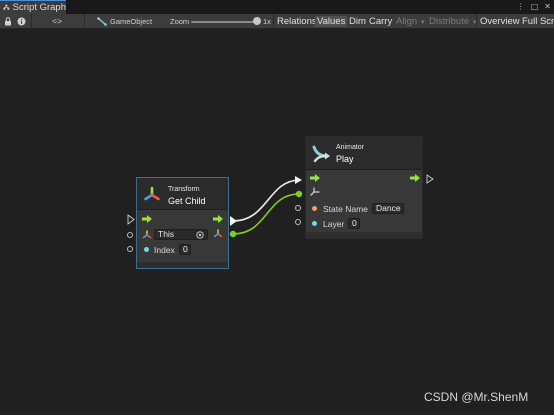 This screenshot has width=554, height=415. What do you see at coordinates (130, 249) in the screenshot?
I see `index-input-port` at bounding box center [130, 249].